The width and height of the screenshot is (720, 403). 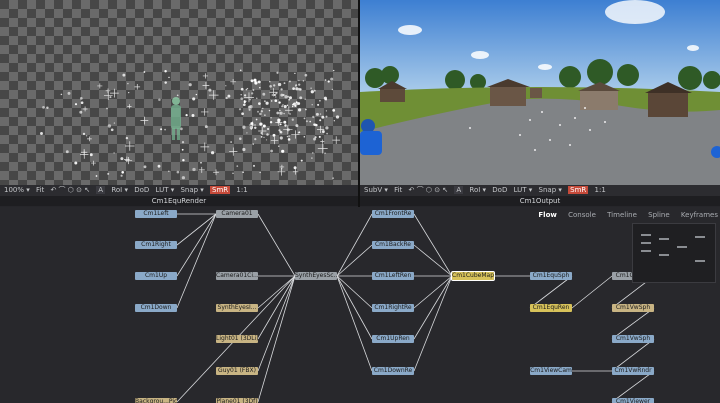 I want to click on node-plane01: Plane01 (3Df), so click(x=237, y=400).